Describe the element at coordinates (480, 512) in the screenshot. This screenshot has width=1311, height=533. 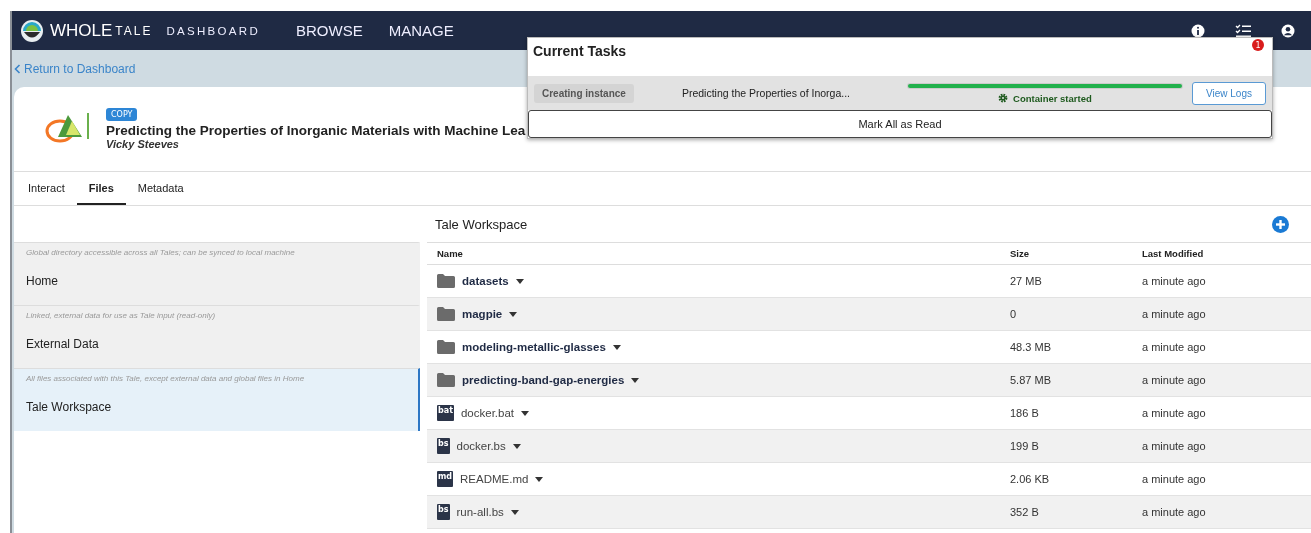
I see `file-name: run-all.bs` at that location.